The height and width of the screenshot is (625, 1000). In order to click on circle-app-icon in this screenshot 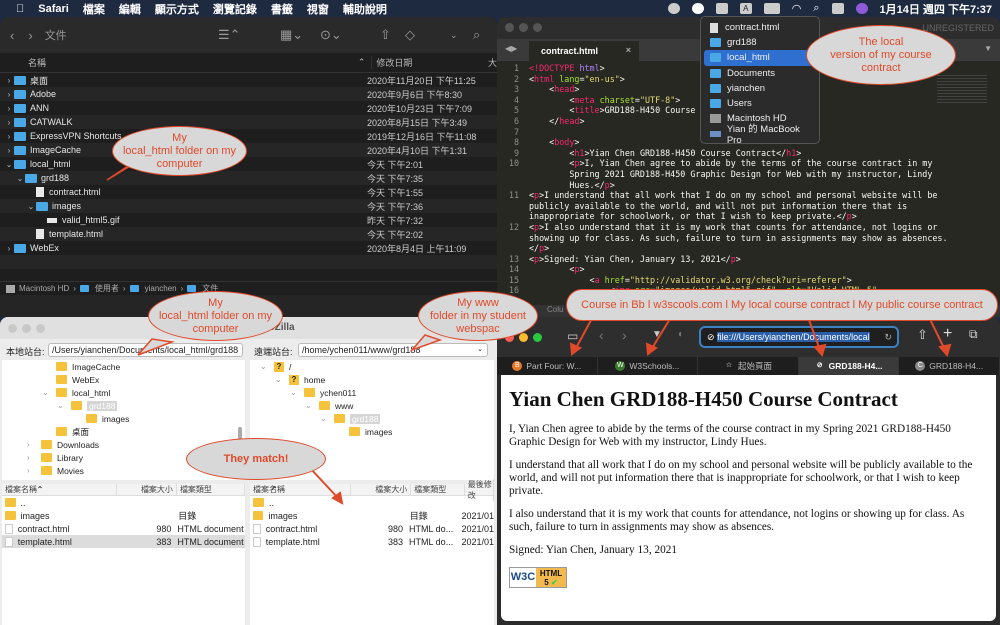, I will do `click(697, 8)`.